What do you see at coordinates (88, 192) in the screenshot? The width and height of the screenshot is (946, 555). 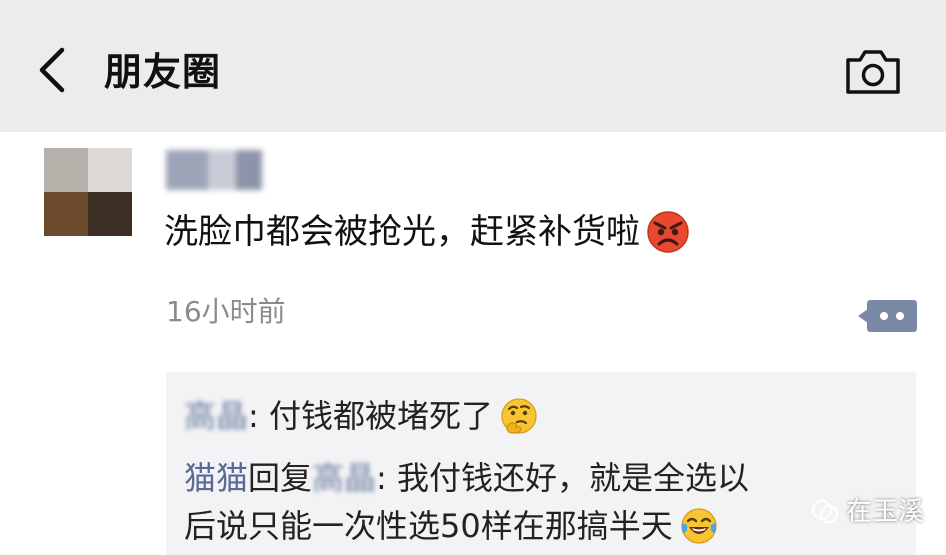 I see `avatar` at bounding box center [88, 192].